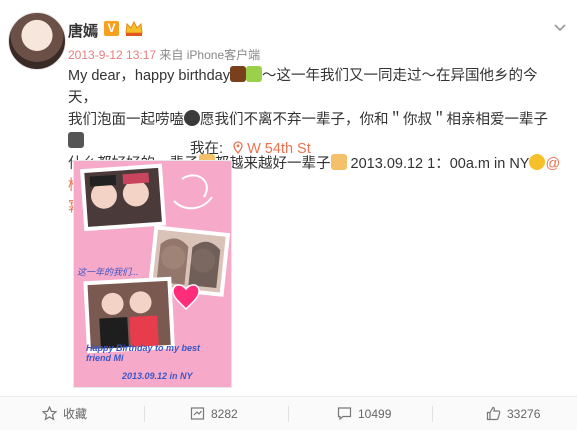 The image size is (577, 430). What do you see at coordinates (111, 28) in the screenshot?
I see `verified-badge-icon: V` at bounding box center [111, 28].